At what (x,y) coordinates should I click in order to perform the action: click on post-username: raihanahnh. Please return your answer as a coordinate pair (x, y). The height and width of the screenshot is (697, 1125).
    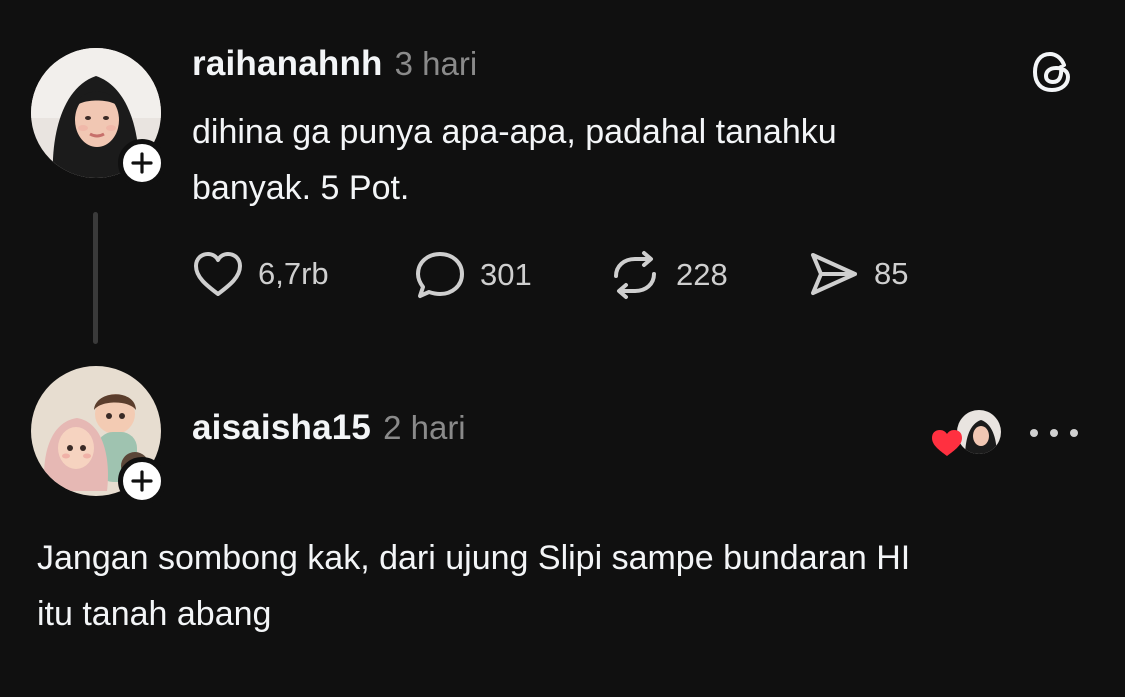
    Looking at the image, I should click on (287, 64).